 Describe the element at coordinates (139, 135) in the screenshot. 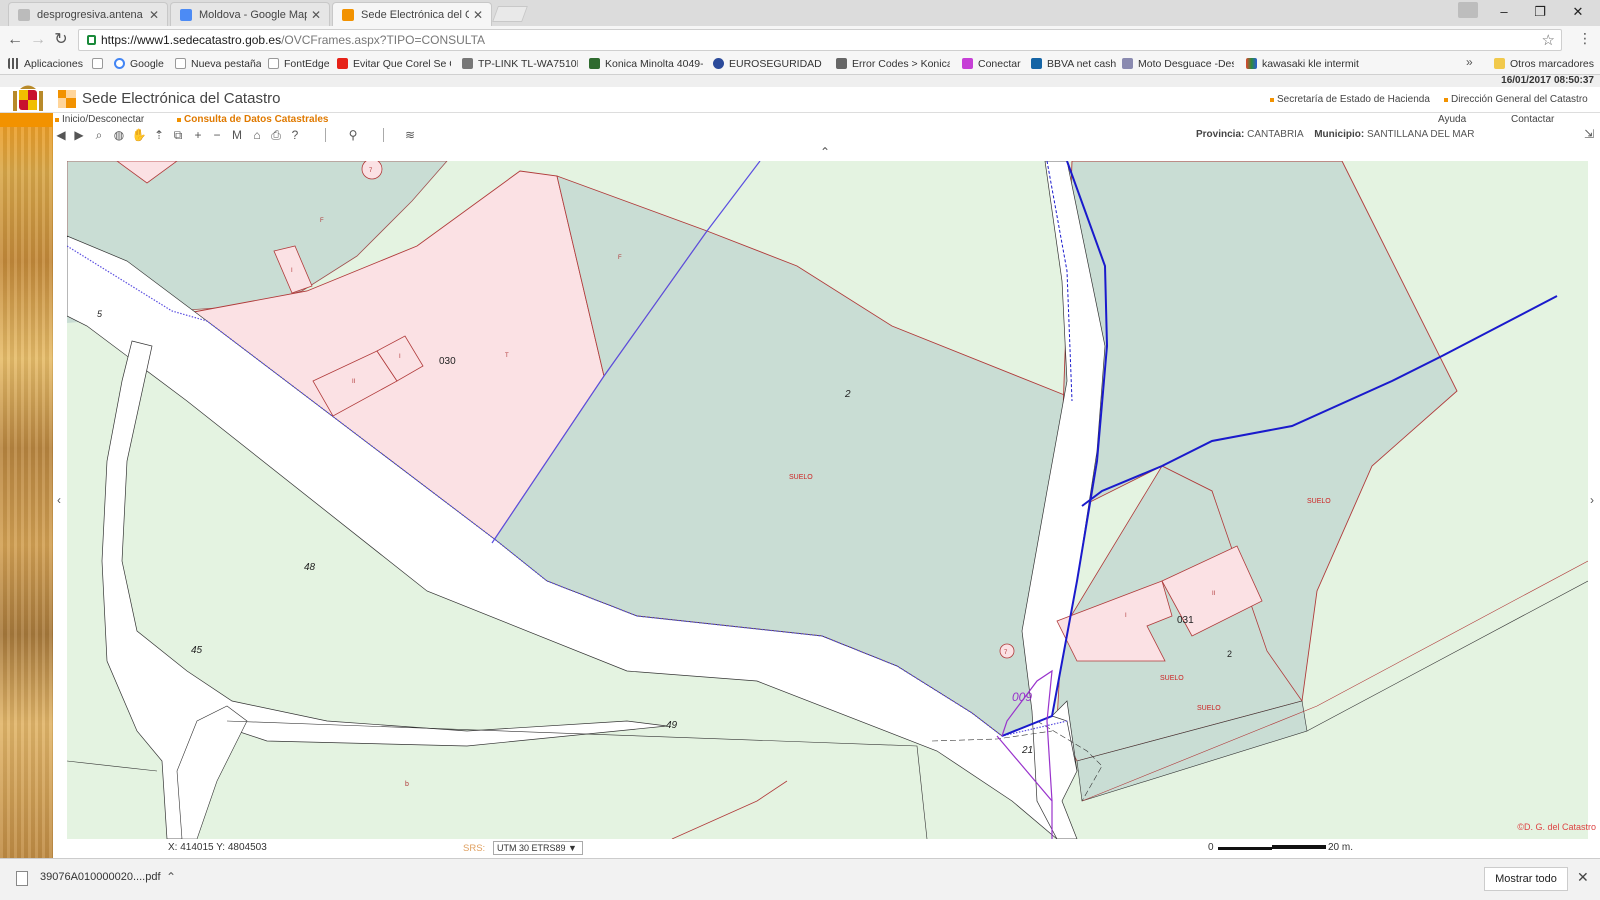

I see `pan-hand-icon: ✋` at that location.